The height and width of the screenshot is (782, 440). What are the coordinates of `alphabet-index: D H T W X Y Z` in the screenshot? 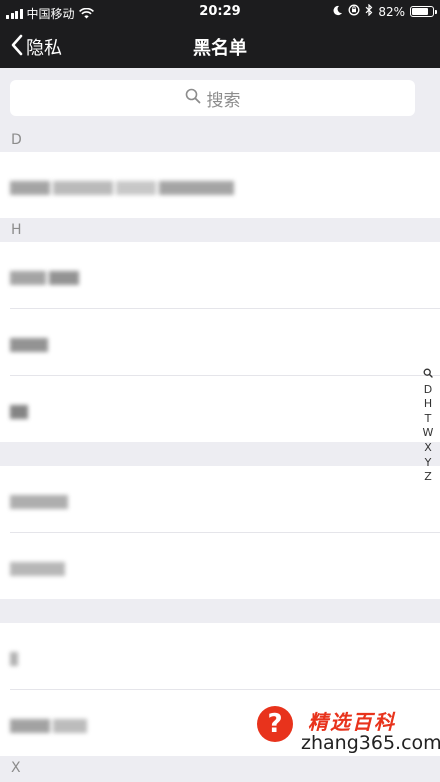 It's located at (428, 426).